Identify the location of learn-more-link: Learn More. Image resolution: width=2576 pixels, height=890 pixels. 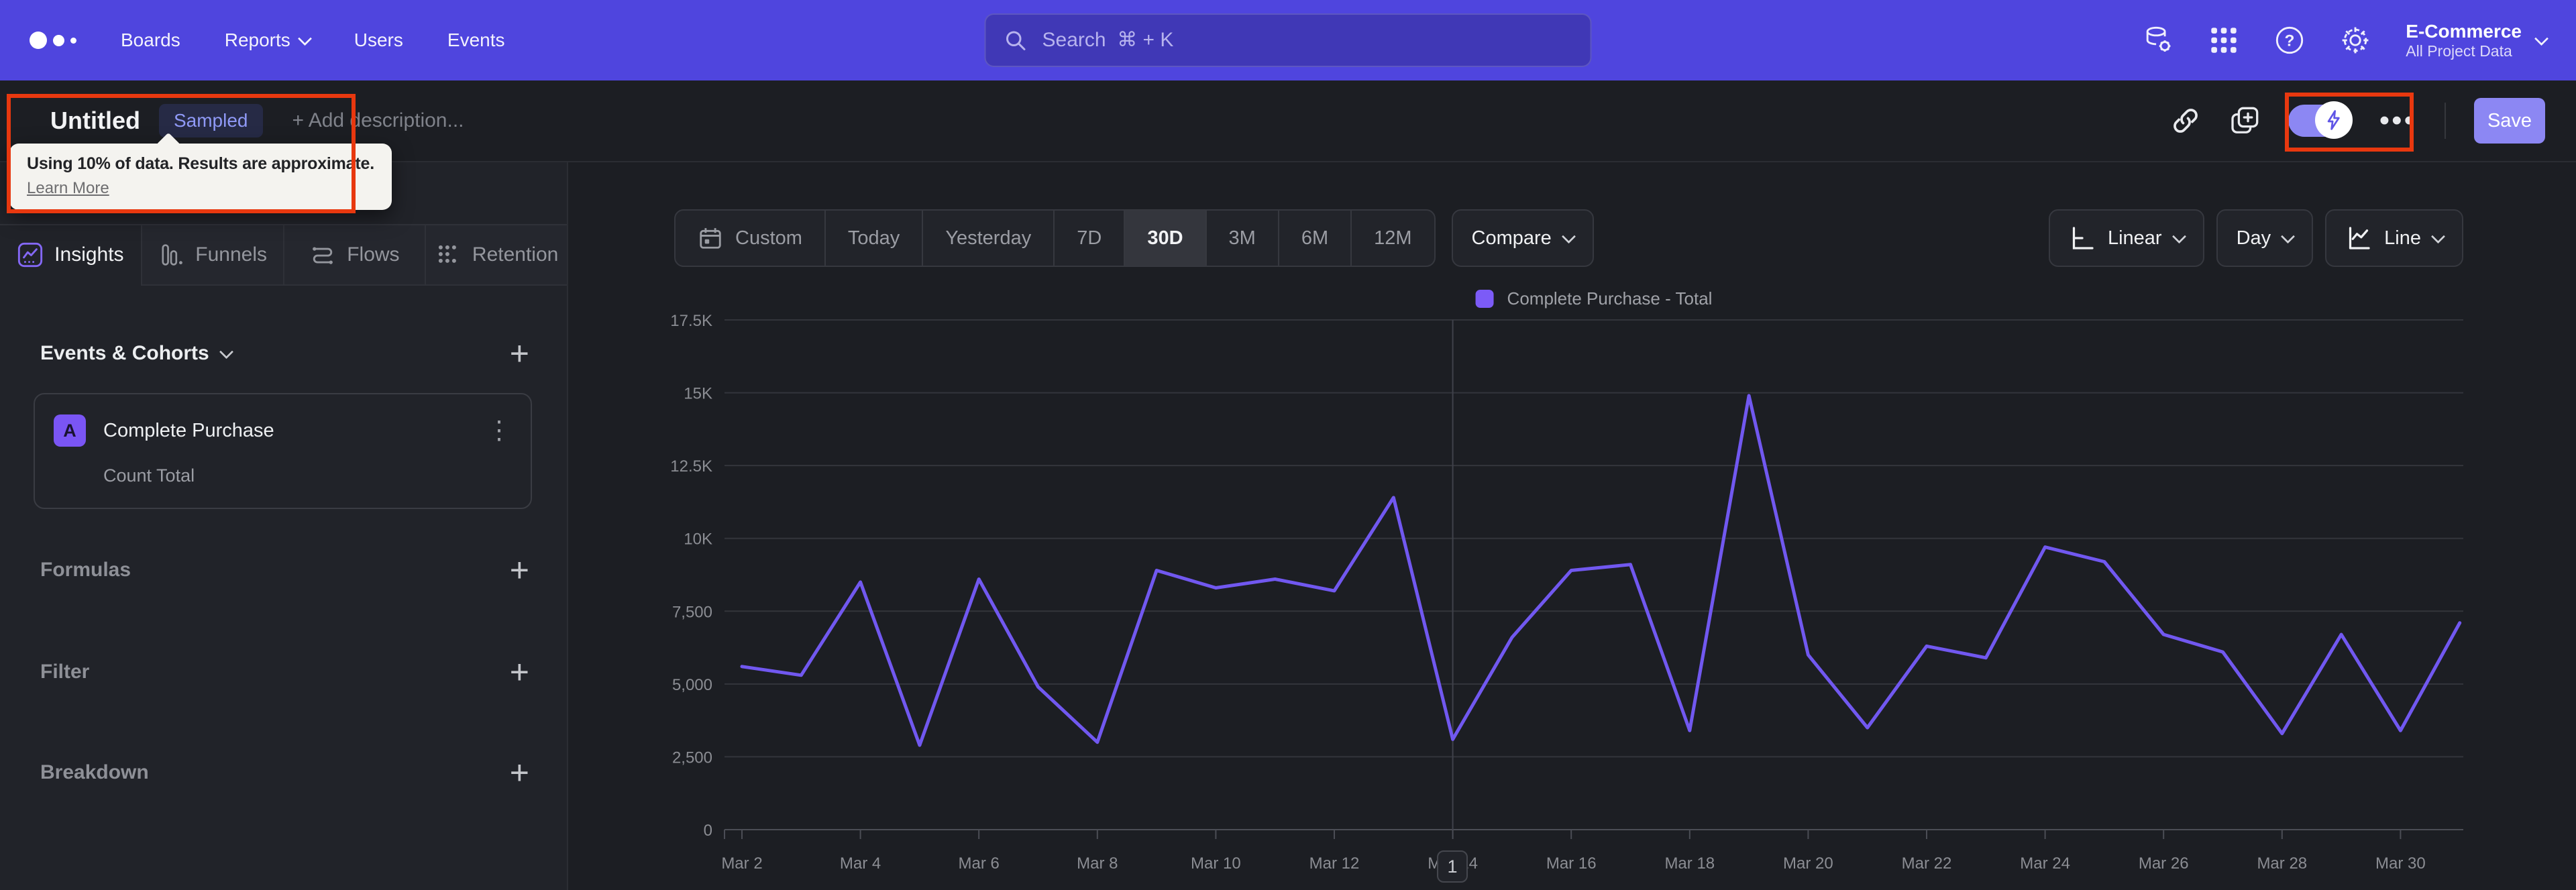
(68, 188).